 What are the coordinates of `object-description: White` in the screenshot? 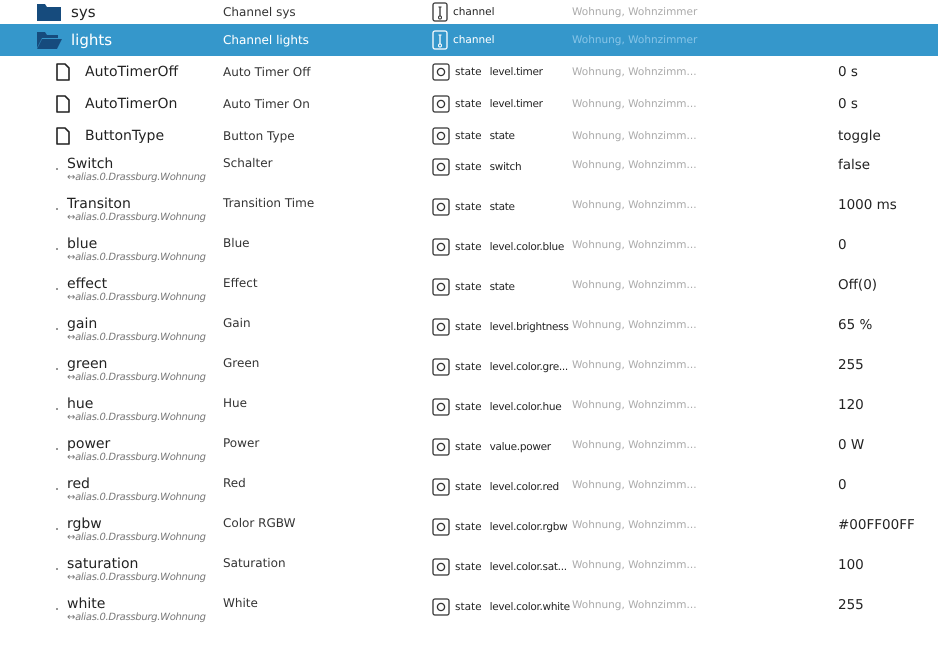 It's located at (240, 603).